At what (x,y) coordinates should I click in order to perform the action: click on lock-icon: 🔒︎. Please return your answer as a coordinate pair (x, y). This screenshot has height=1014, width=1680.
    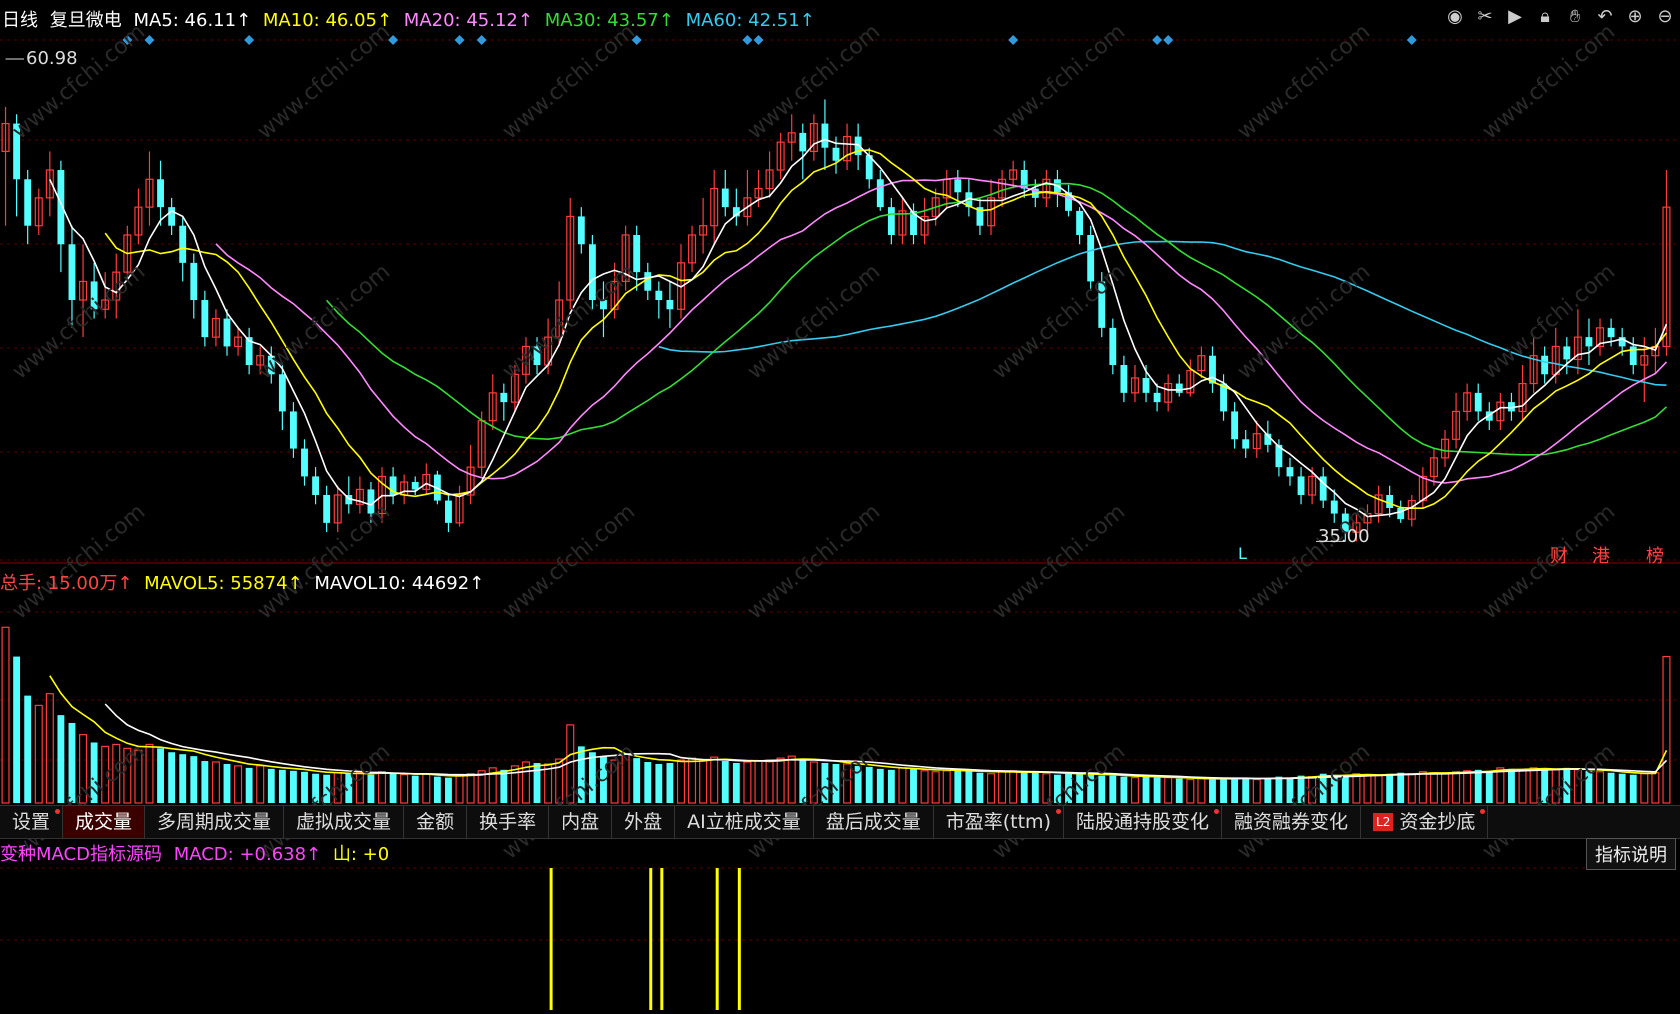
    Looking at the image, I should click on (1545, 17).